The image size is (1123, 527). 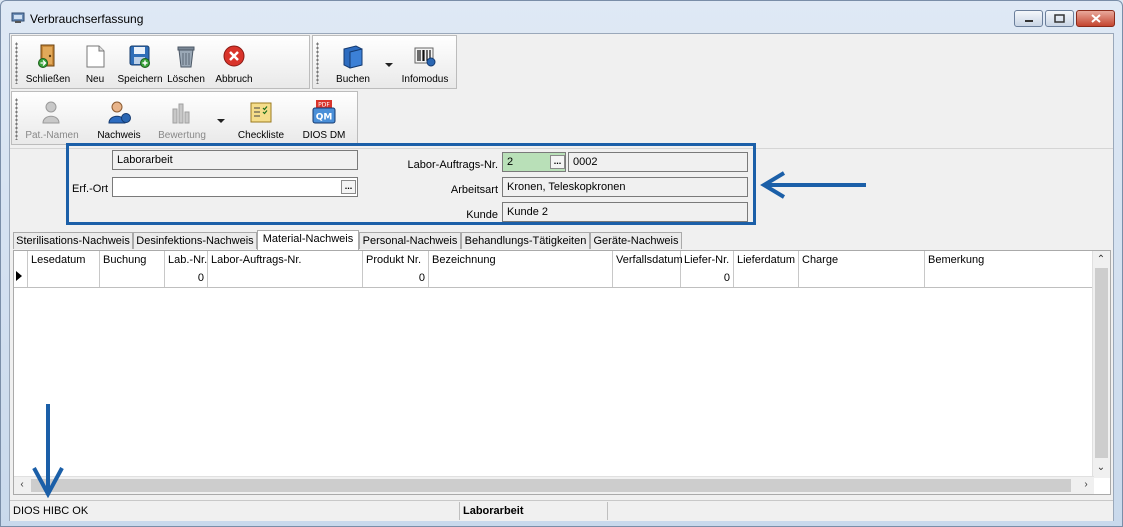 I want to click on buchen-label: Buchen, so click(x=353, y=79).